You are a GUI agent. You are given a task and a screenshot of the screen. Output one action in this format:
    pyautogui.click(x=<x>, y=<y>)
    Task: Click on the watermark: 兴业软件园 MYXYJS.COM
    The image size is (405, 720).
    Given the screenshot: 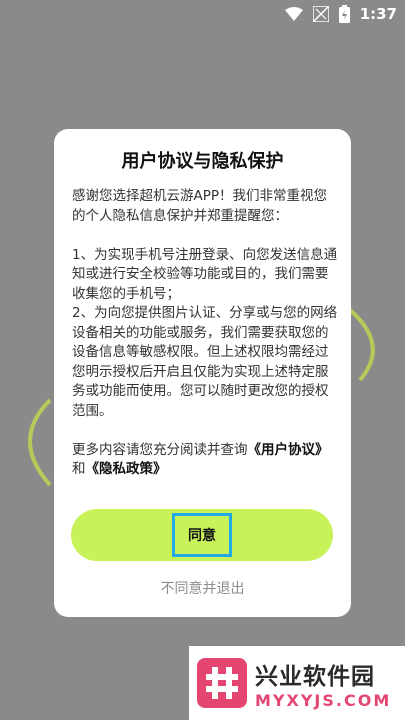 What is the action you would take?
    pyautogui.click(x=297, y=683)
    